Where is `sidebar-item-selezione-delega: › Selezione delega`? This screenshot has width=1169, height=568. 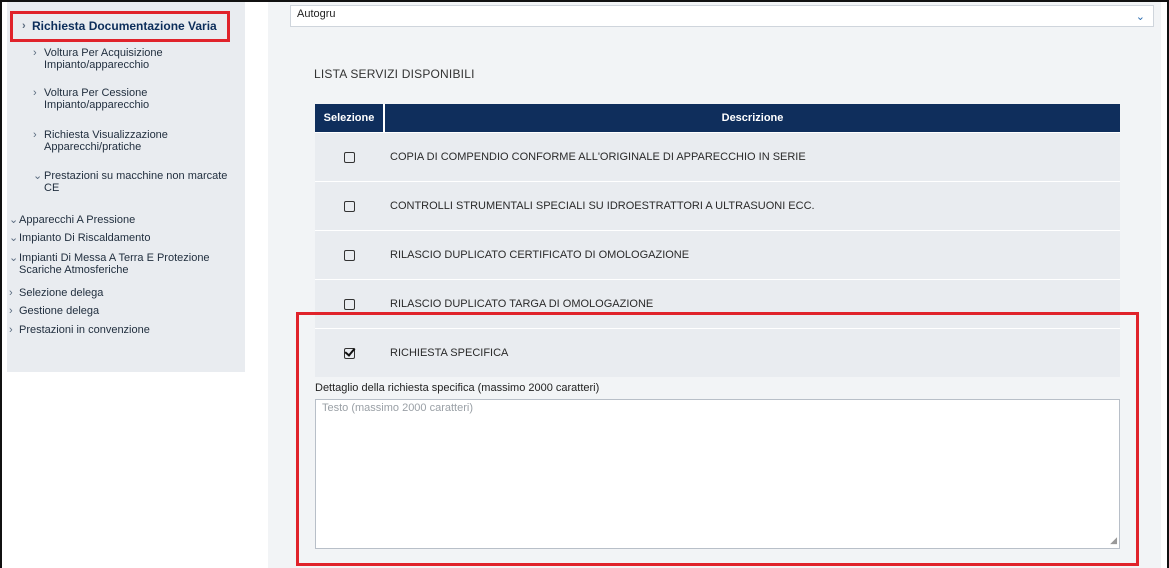 sidebar-item-selezione-delega: › Selezione delega is located at coordinates (56, 293).